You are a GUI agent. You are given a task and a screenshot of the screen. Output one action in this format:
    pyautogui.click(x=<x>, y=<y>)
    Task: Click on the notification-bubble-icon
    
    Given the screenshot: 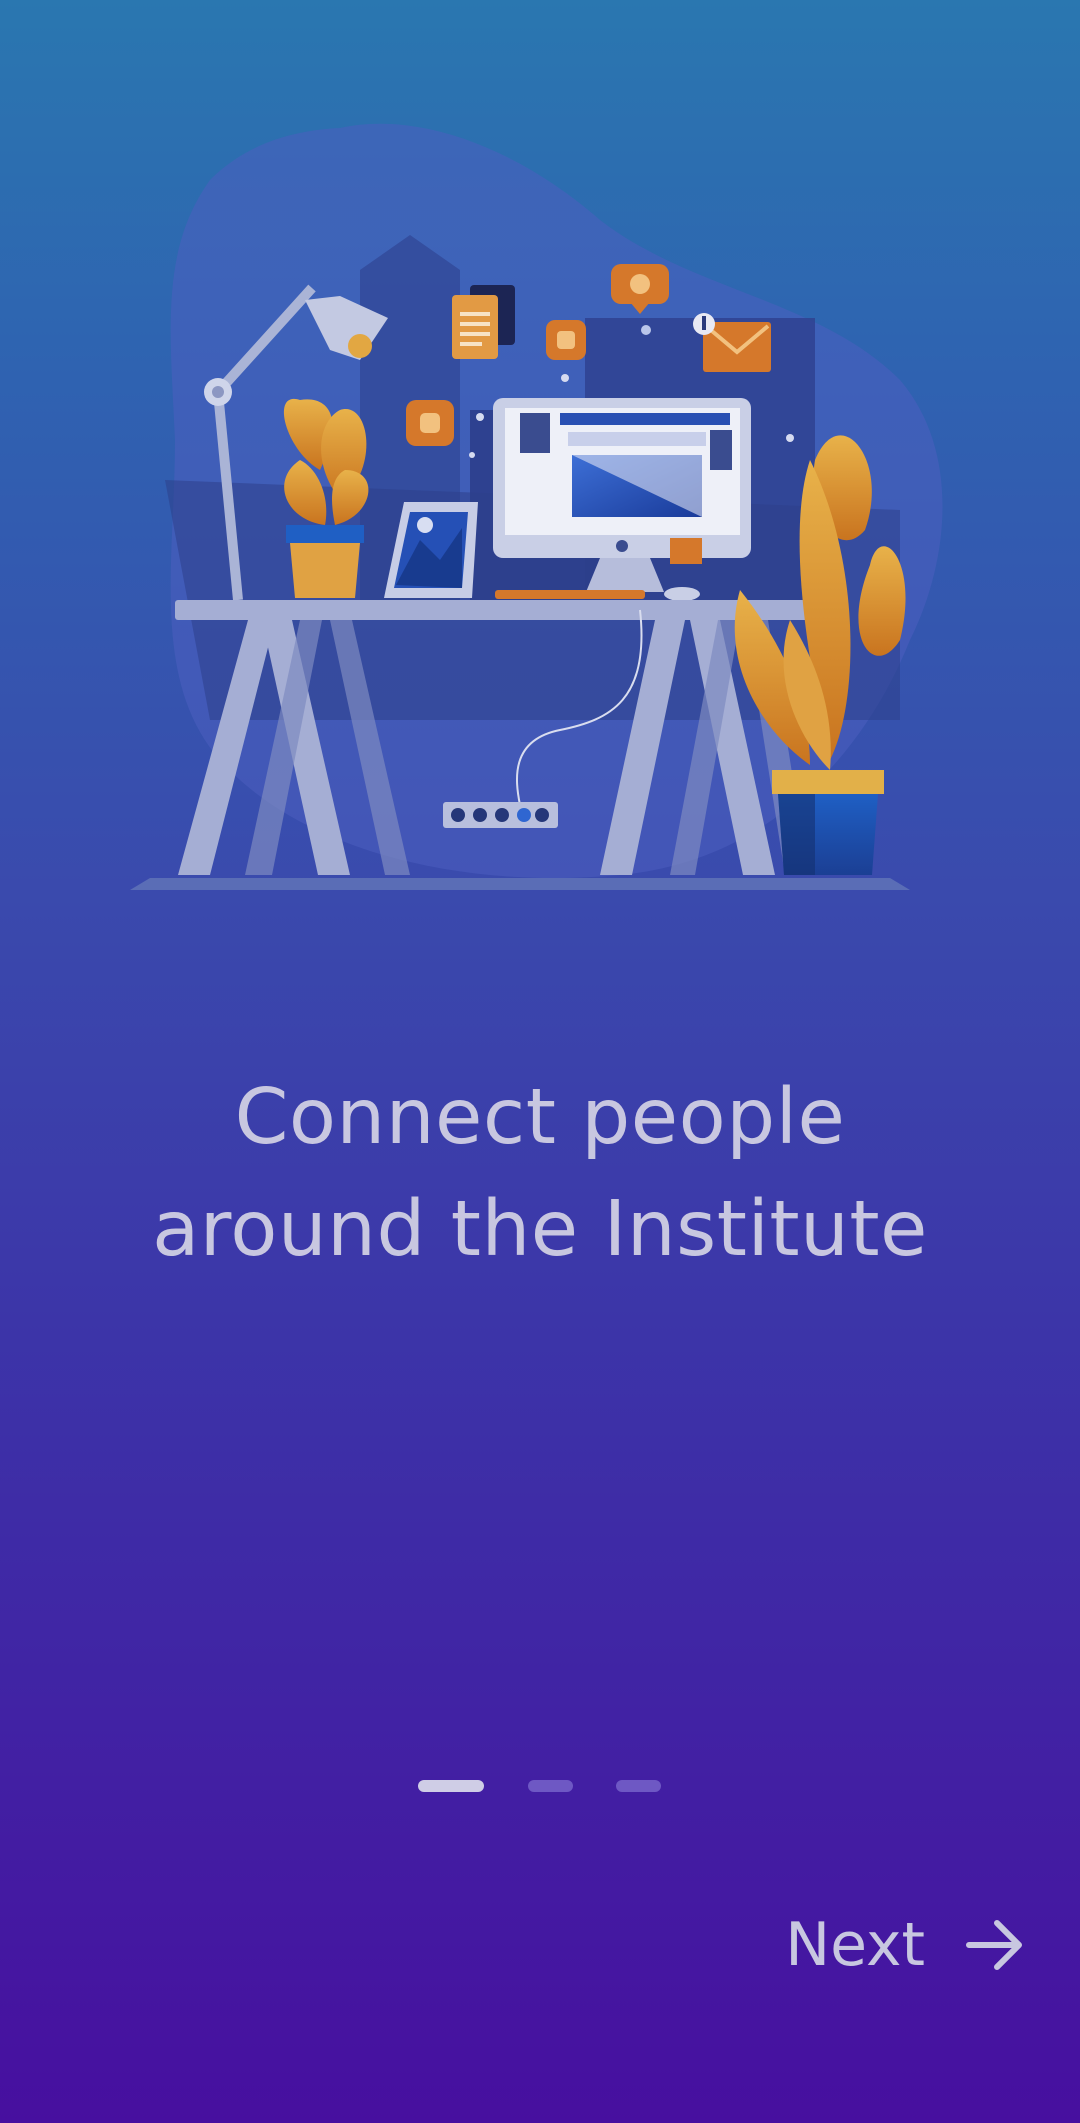 What is the action you would take?
    pyautogui.click(x=566, y=340)
    